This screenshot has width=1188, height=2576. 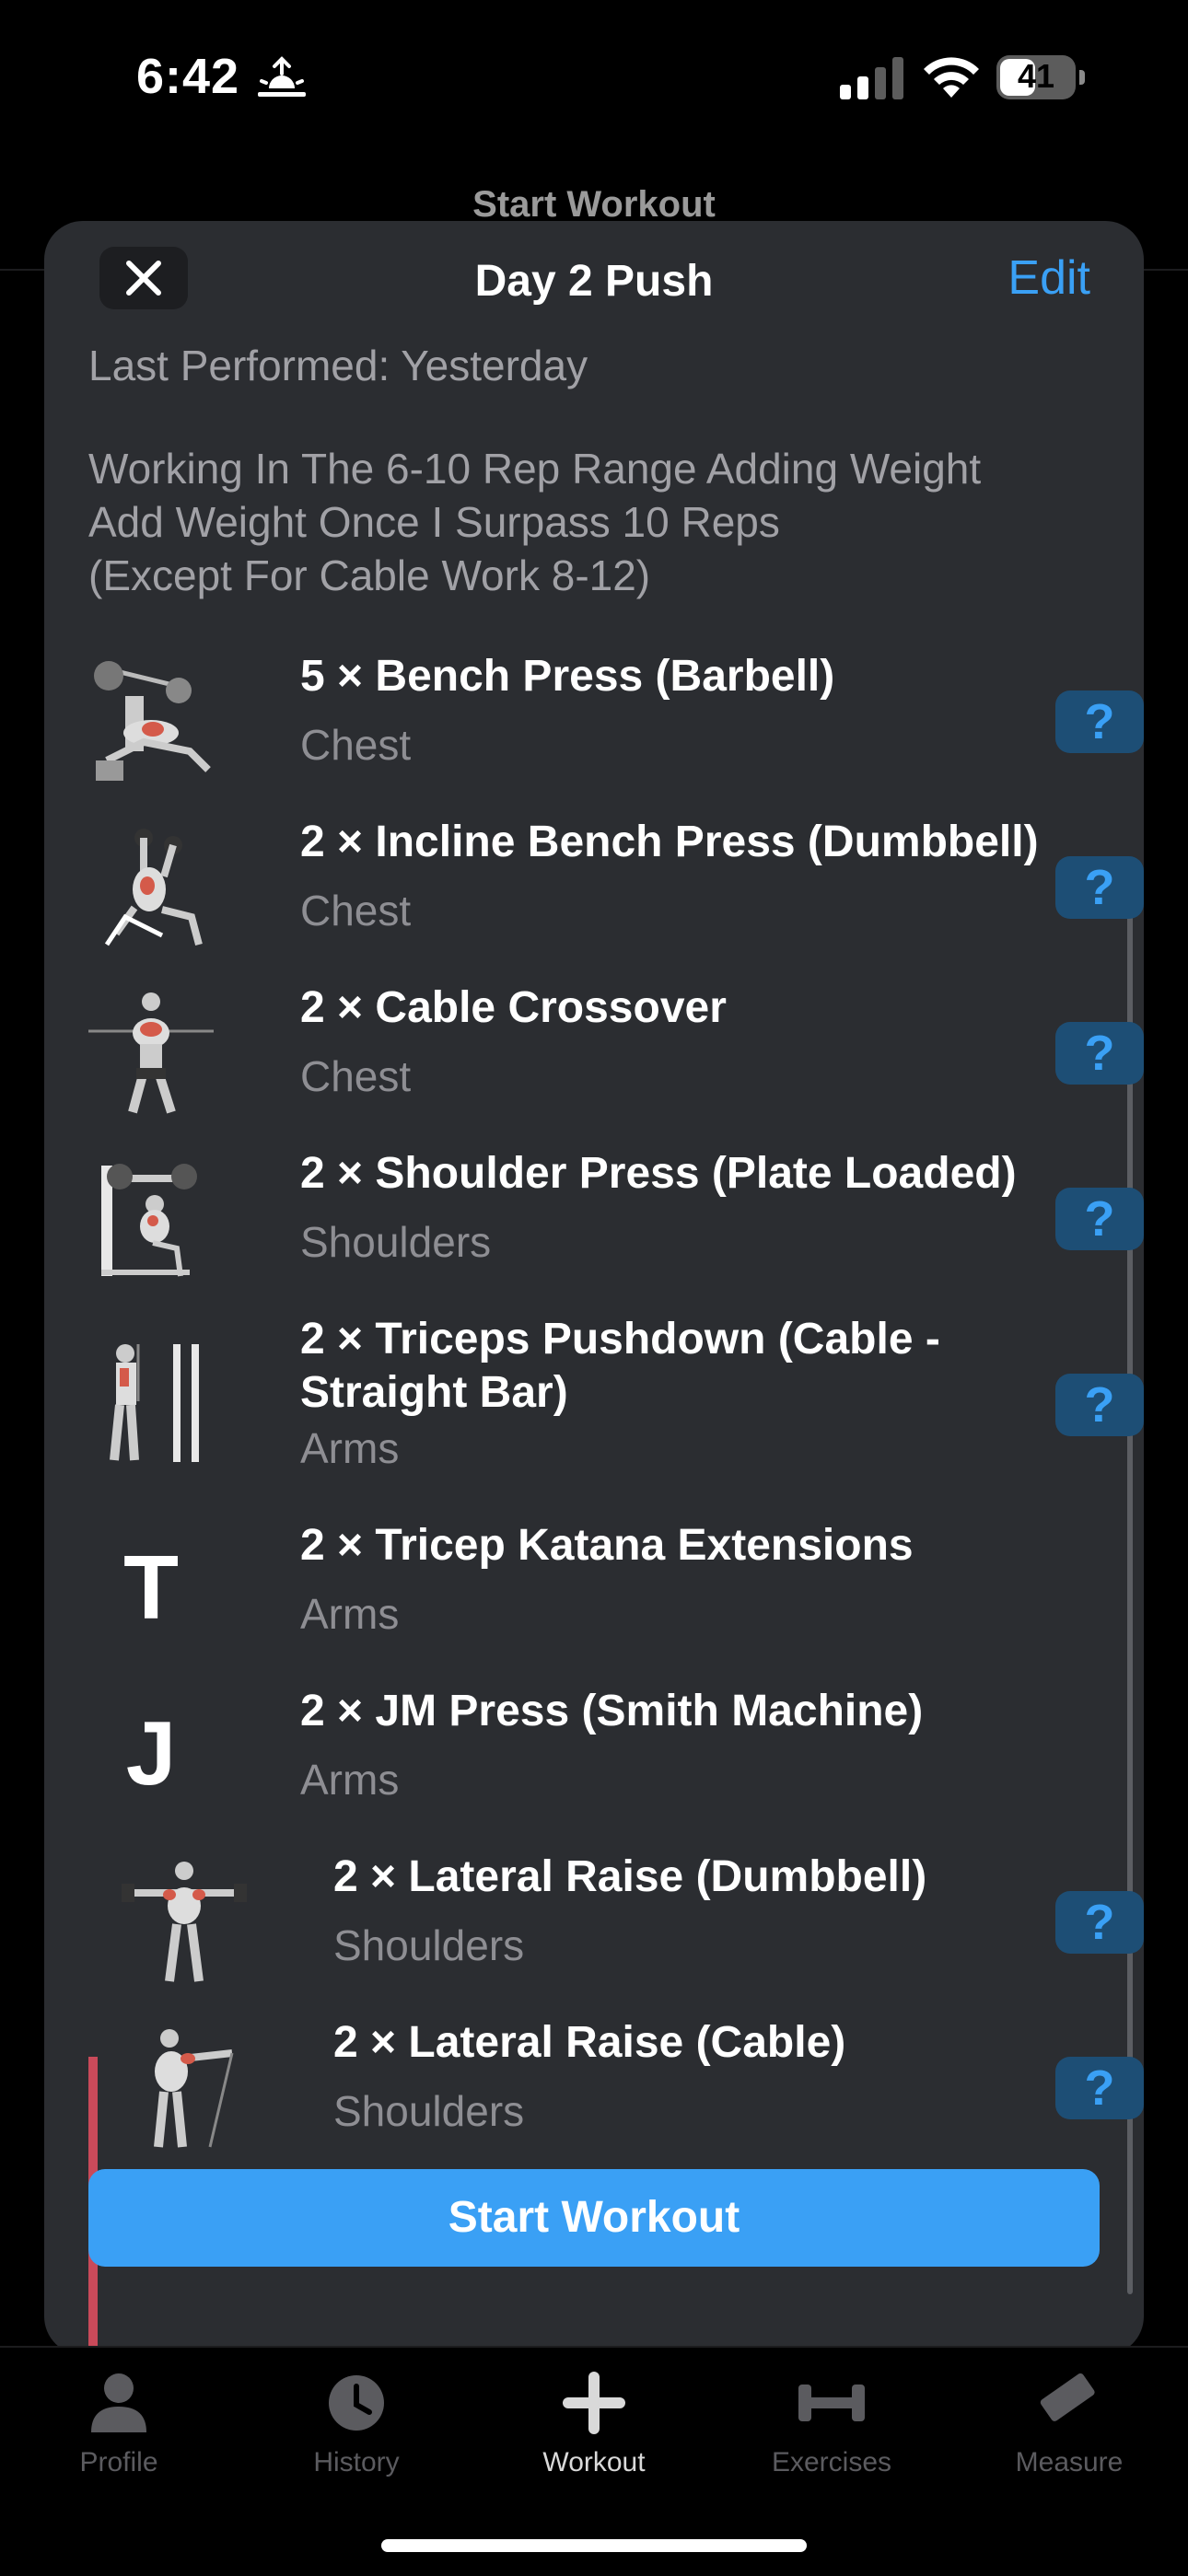 What do you see at coordinates (658, 1173) in the screenshot?
I see `exercise-name: 2 × Shoulder Press (Plate Loaded)` at bounding box center [658, 1173].